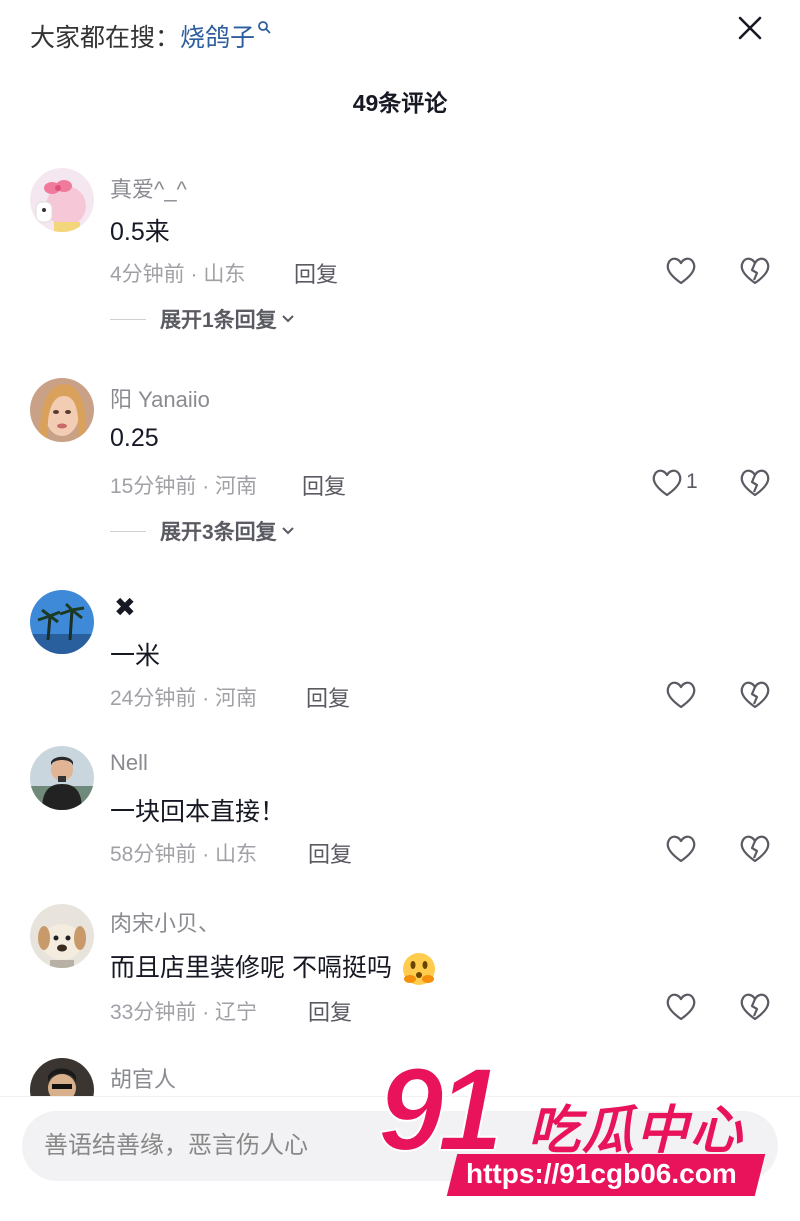 This screenshot has width=800, height=1221. I want to click on expand-replies-button: 展开1条回复, so click(202, 319).